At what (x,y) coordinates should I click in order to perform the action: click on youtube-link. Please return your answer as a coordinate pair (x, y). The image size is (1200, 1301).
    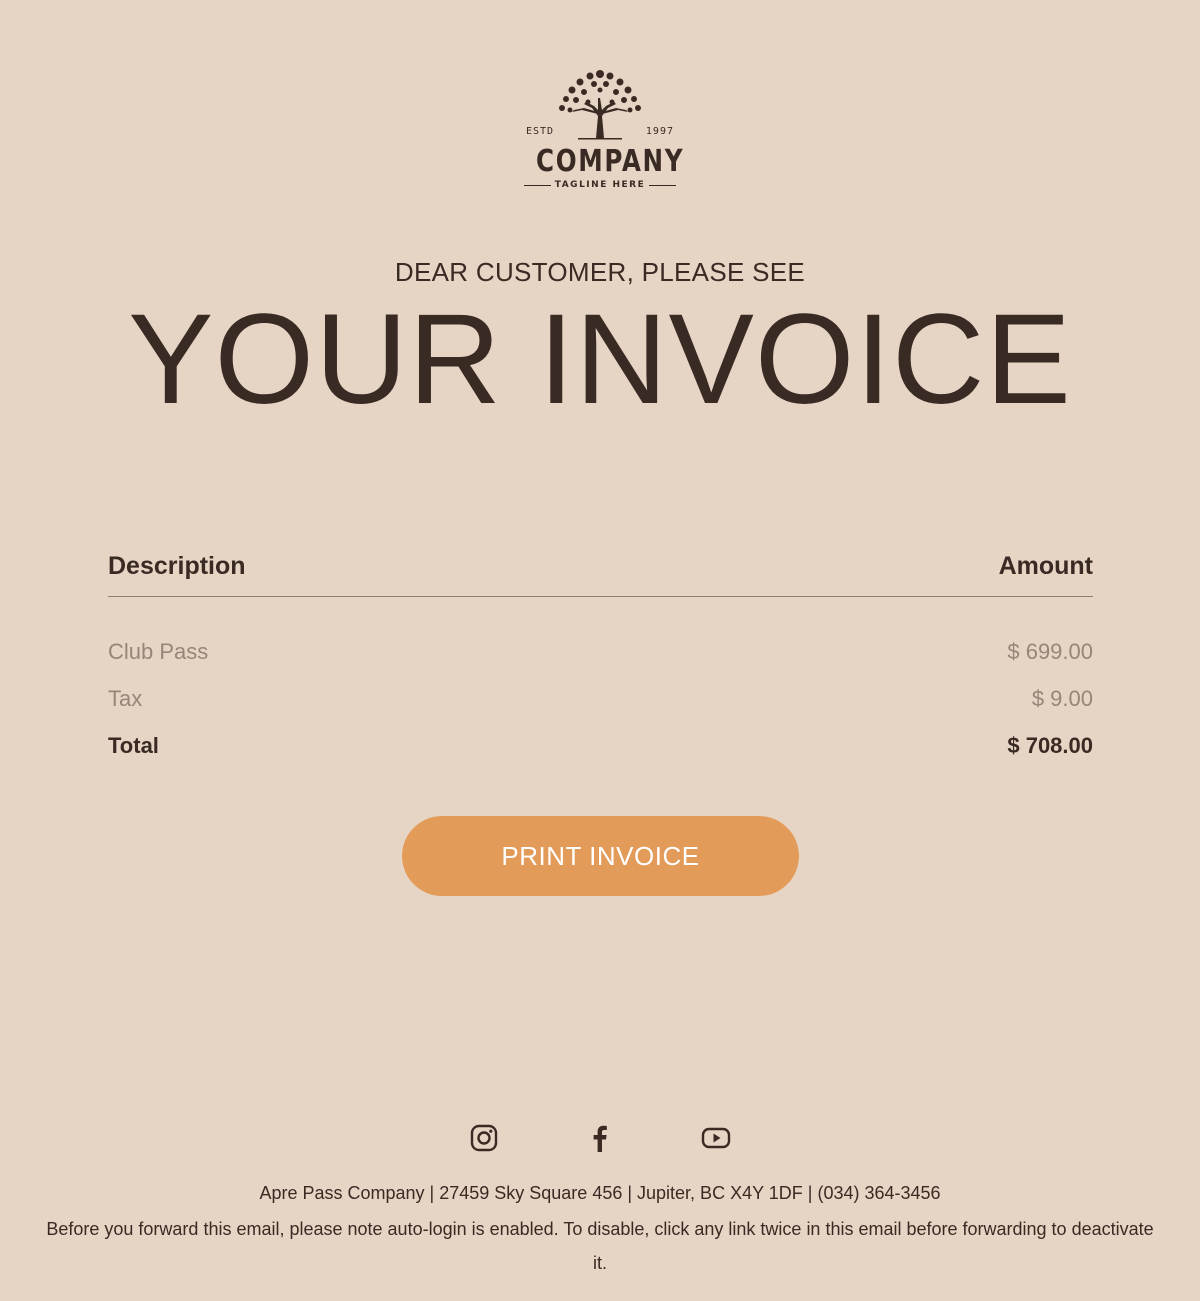
    Looking at the image, I should click on (716, 1138).